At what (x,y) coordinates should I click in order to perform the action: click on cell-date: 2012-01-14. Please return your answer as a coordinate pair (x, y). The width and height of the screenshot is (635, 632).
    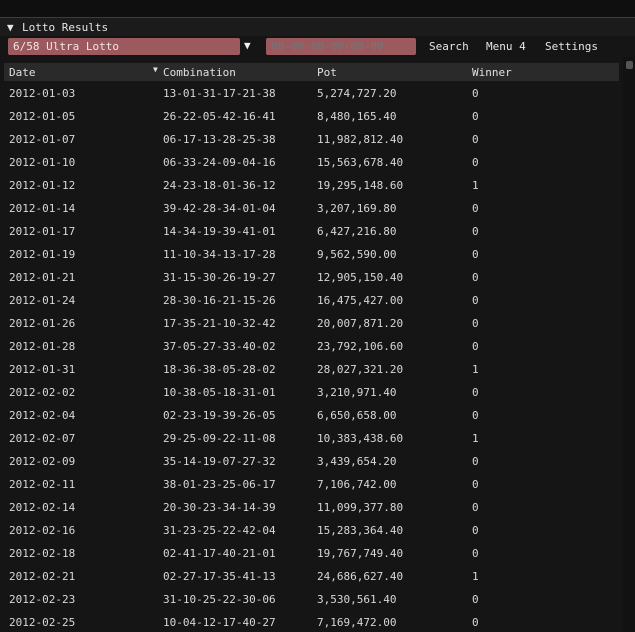
    Looking at the image, I should click on (42, 208).